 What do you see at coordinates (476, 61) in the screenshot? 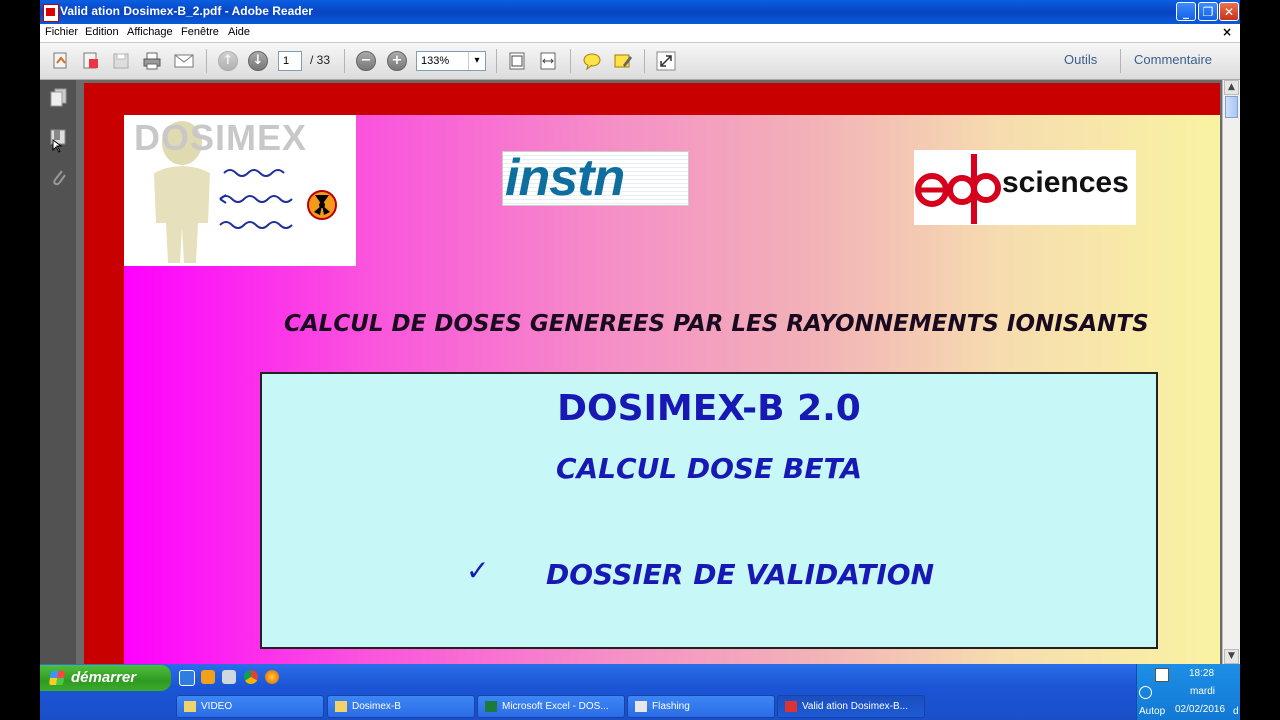
I see `chevron-down-icon: ▾` at bounding box center [476, 61].